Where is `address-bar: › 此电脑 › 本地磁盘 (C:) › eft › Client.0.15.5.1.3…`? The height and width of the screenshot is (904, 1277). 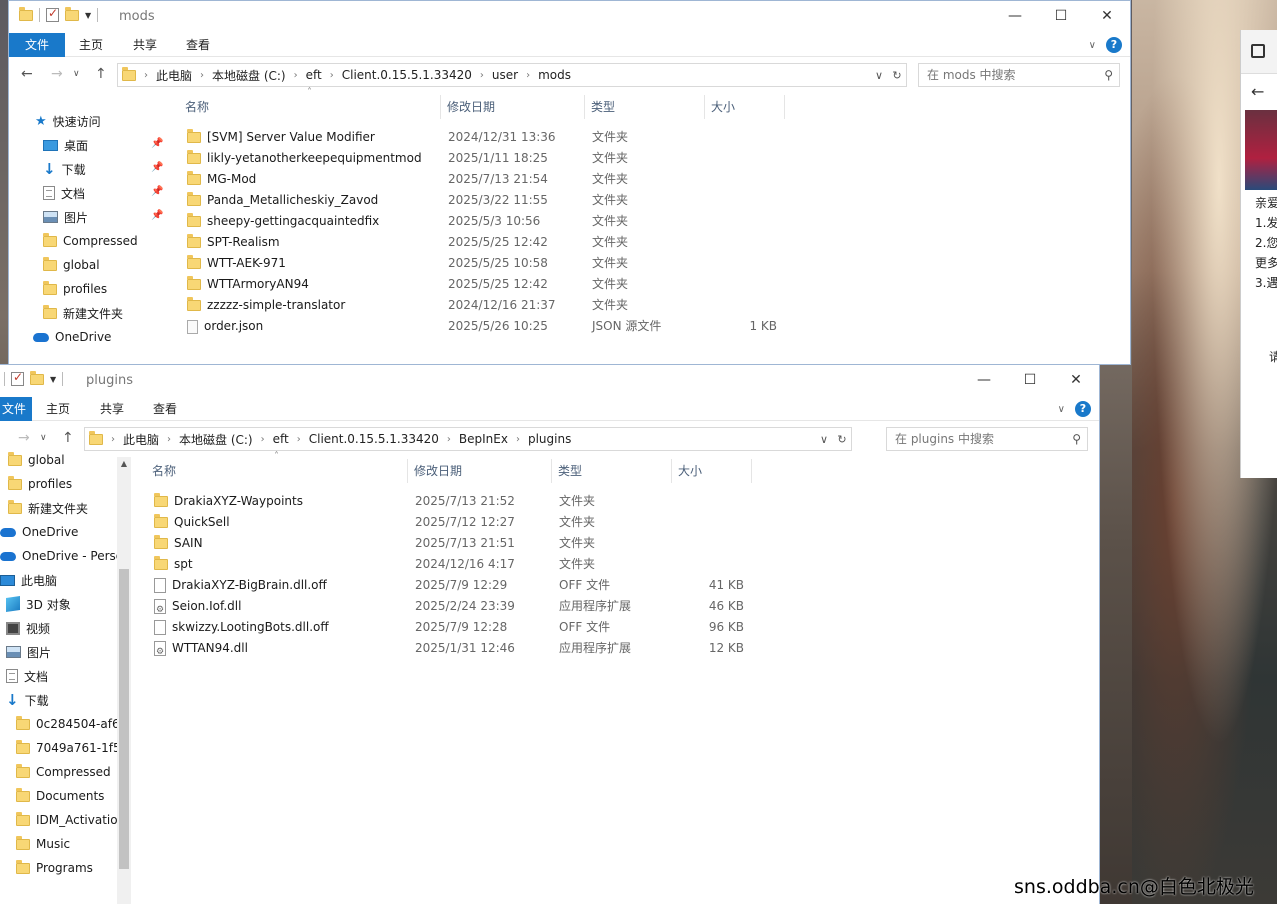
address-bar: › 此电脑 › 本地磁盘 (C:) › eft › Client.0.15.5.1.3… is located at coordinates (468, 439).